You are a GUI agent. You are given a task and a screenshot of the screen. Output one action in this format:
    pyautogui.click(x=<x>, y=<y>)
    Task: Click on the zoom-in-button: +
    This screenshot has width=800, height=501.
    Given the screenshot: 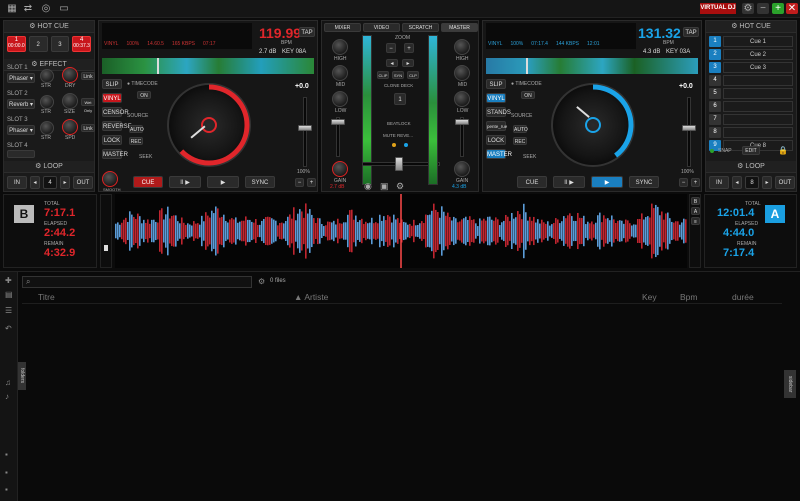 What is the action you would take?
    pyautogui.click(x=409, y=48)
    